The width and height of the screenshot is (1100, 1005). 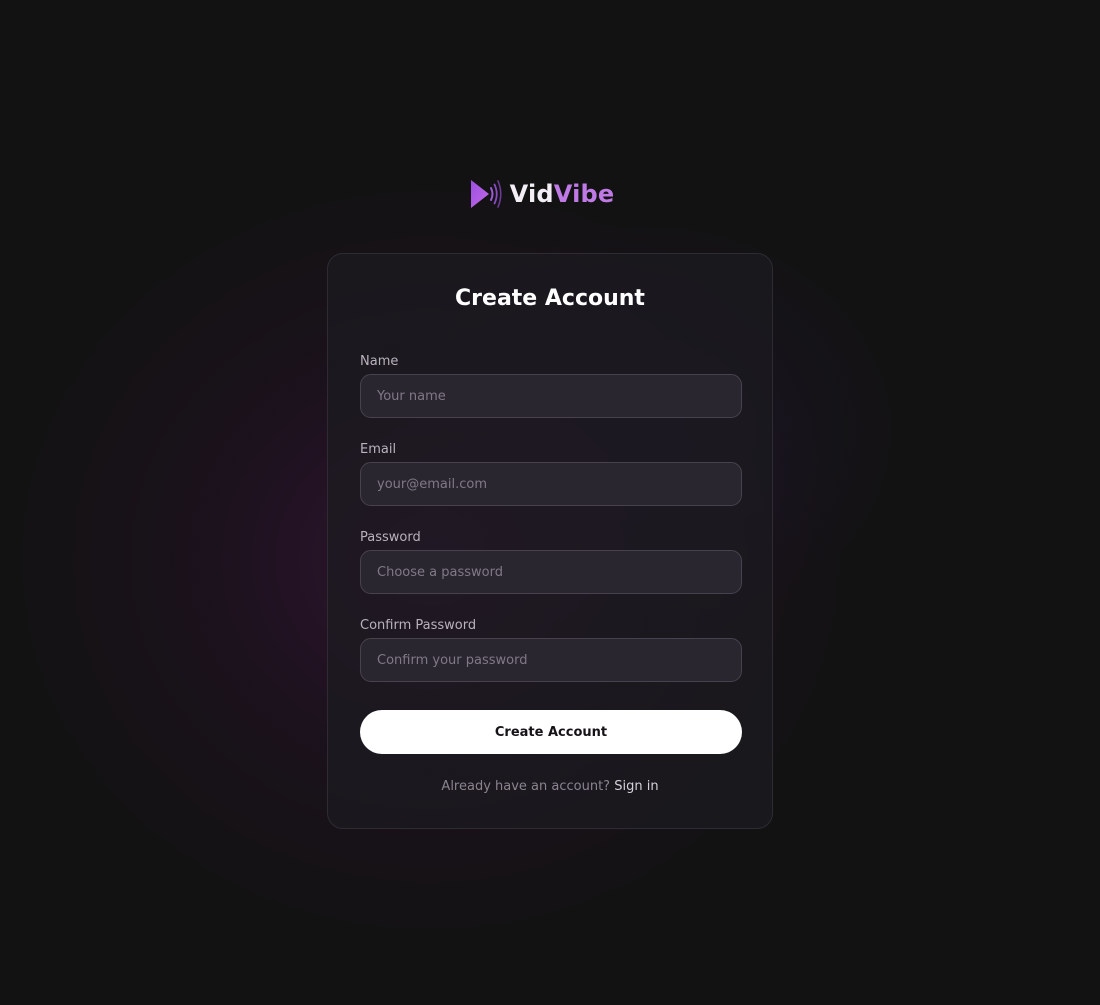 I want to click on play-sound-icon, so click(x=486, y=194).